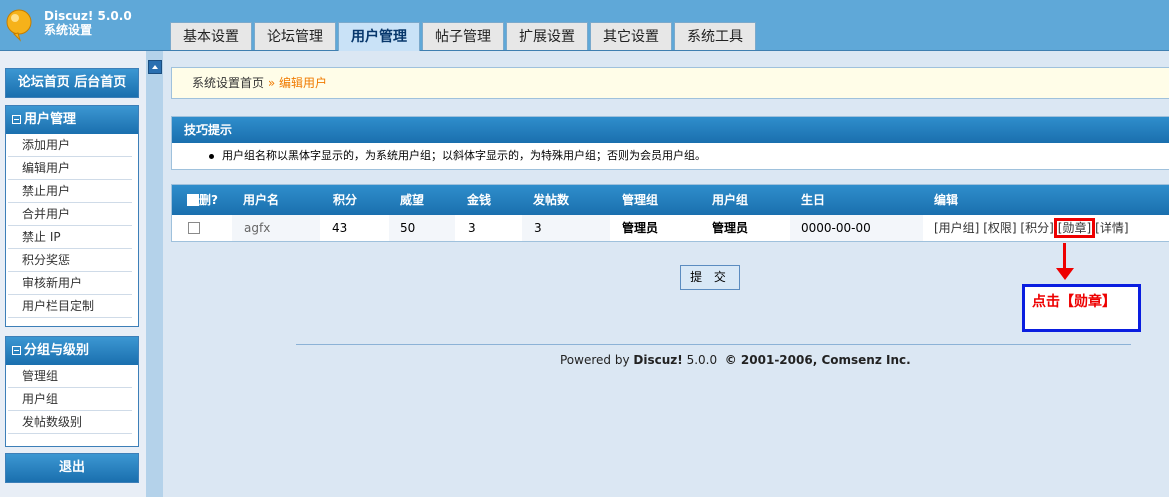 Image resolution: width=1169 pixels, height=497 pixels. I want to click on cell-posts: 3, so click(566, 228).